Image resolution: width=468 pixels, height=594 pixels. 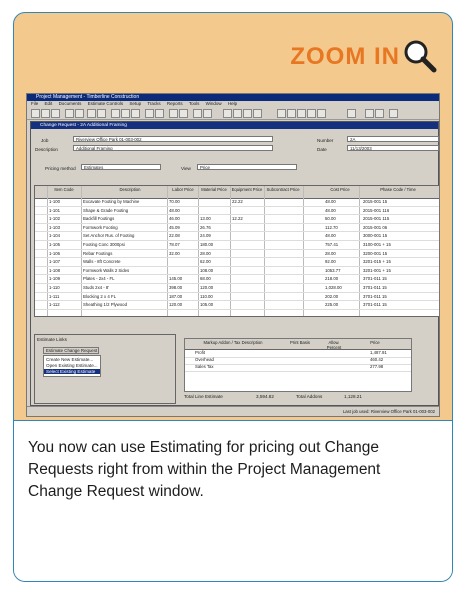 What do you see at coordinates (98, 253) in the screenshot?
I see `table-cell: Rebar Footings` at bounding box center [98, 253].